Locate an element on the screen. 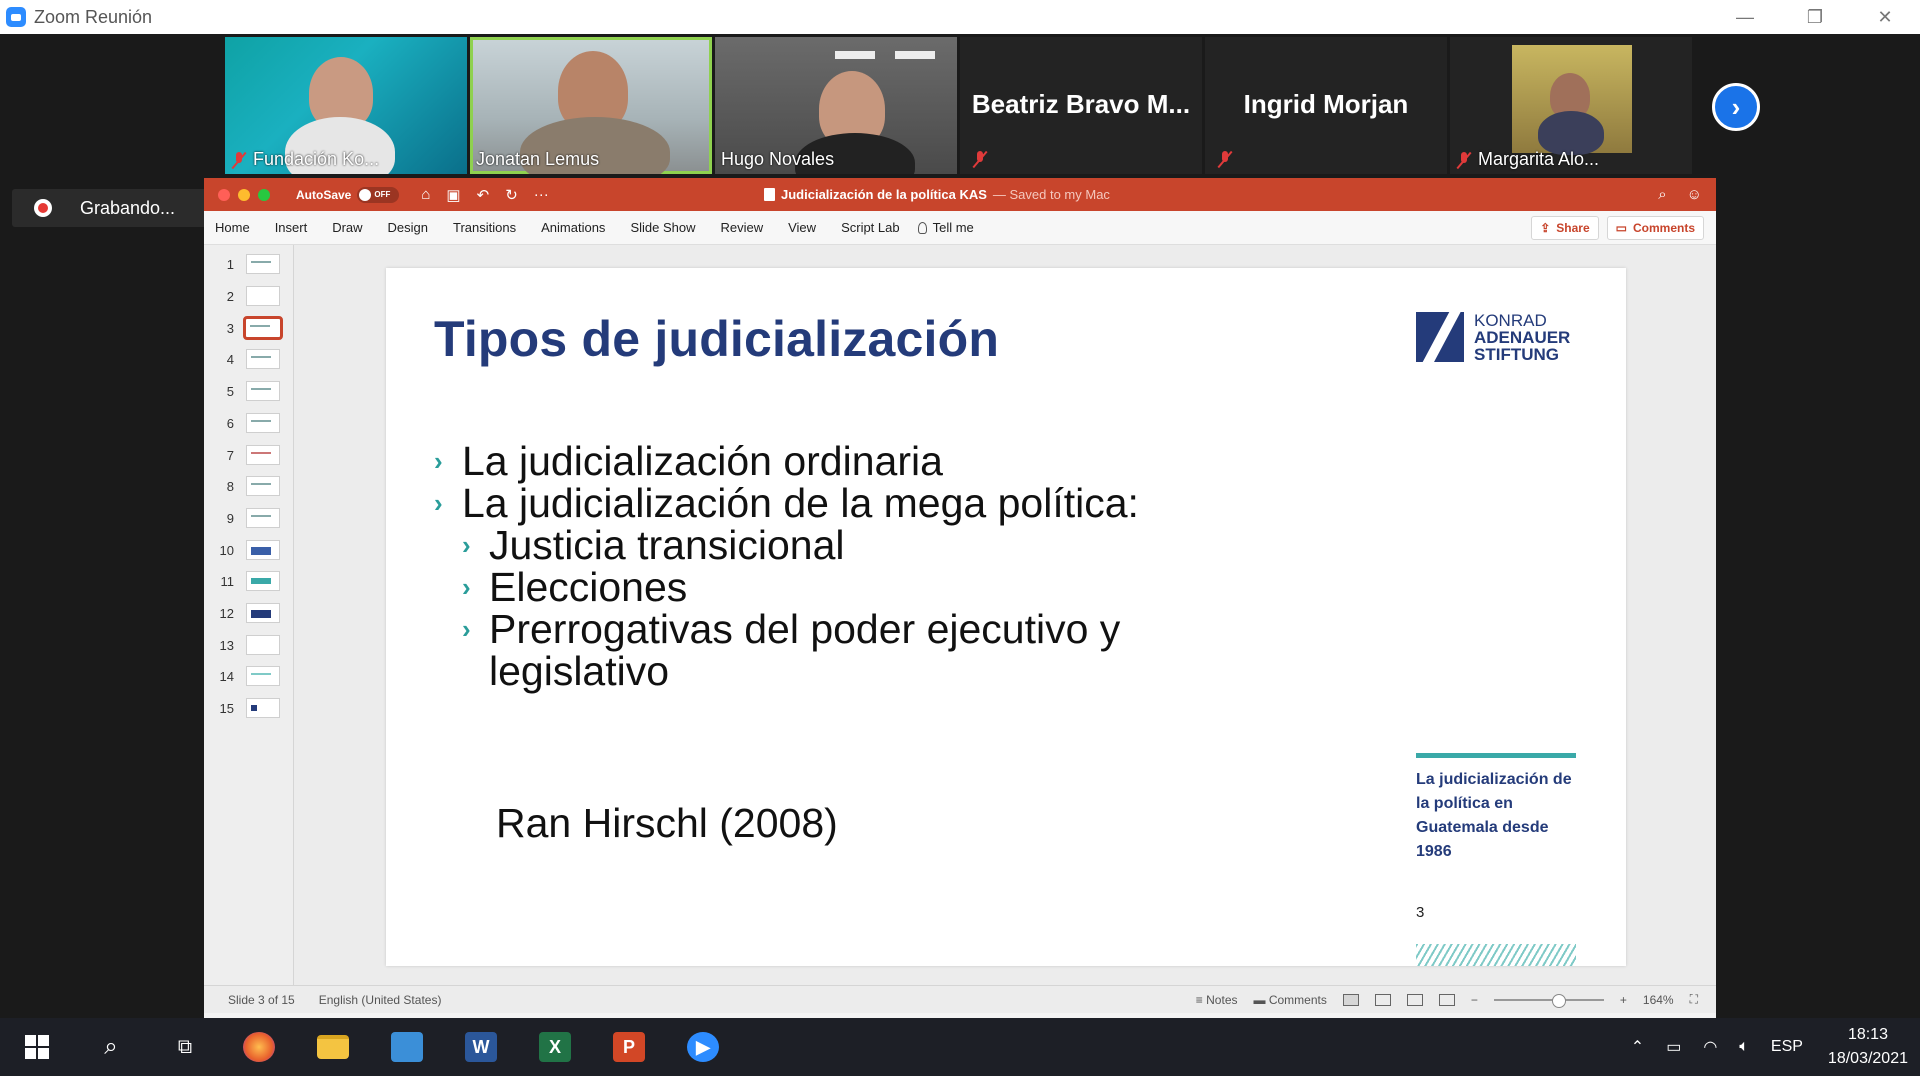 The width and height of the screenshot is (1920, 1076). minimize-icon: — is located at coordinates (1745, 17).